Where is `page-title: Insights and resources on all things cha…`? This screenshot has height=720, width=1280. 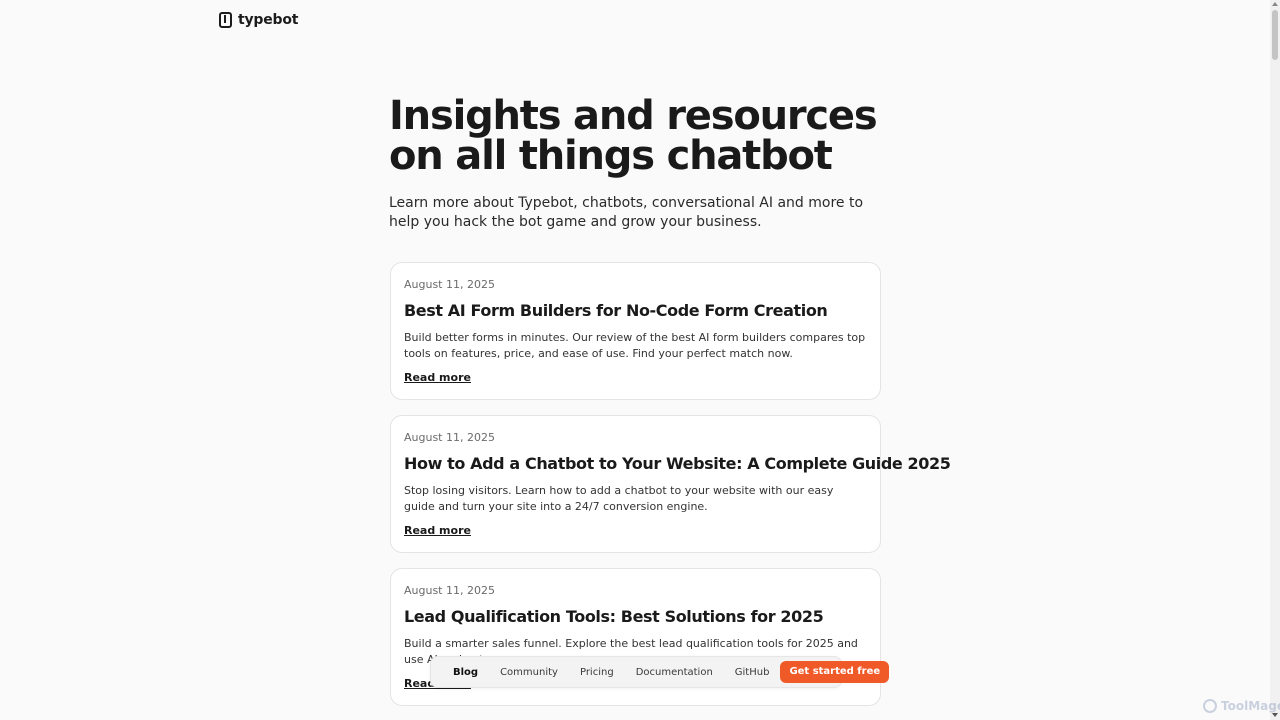 page-title: Insights and resources on all things cha… is located at coordinates (633, 136).